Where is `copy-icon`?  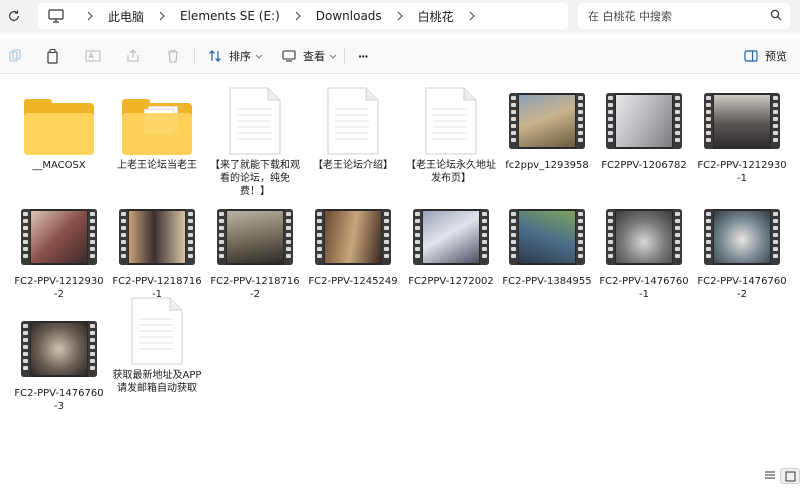 copy-icon is located at coordinates (53, 56).